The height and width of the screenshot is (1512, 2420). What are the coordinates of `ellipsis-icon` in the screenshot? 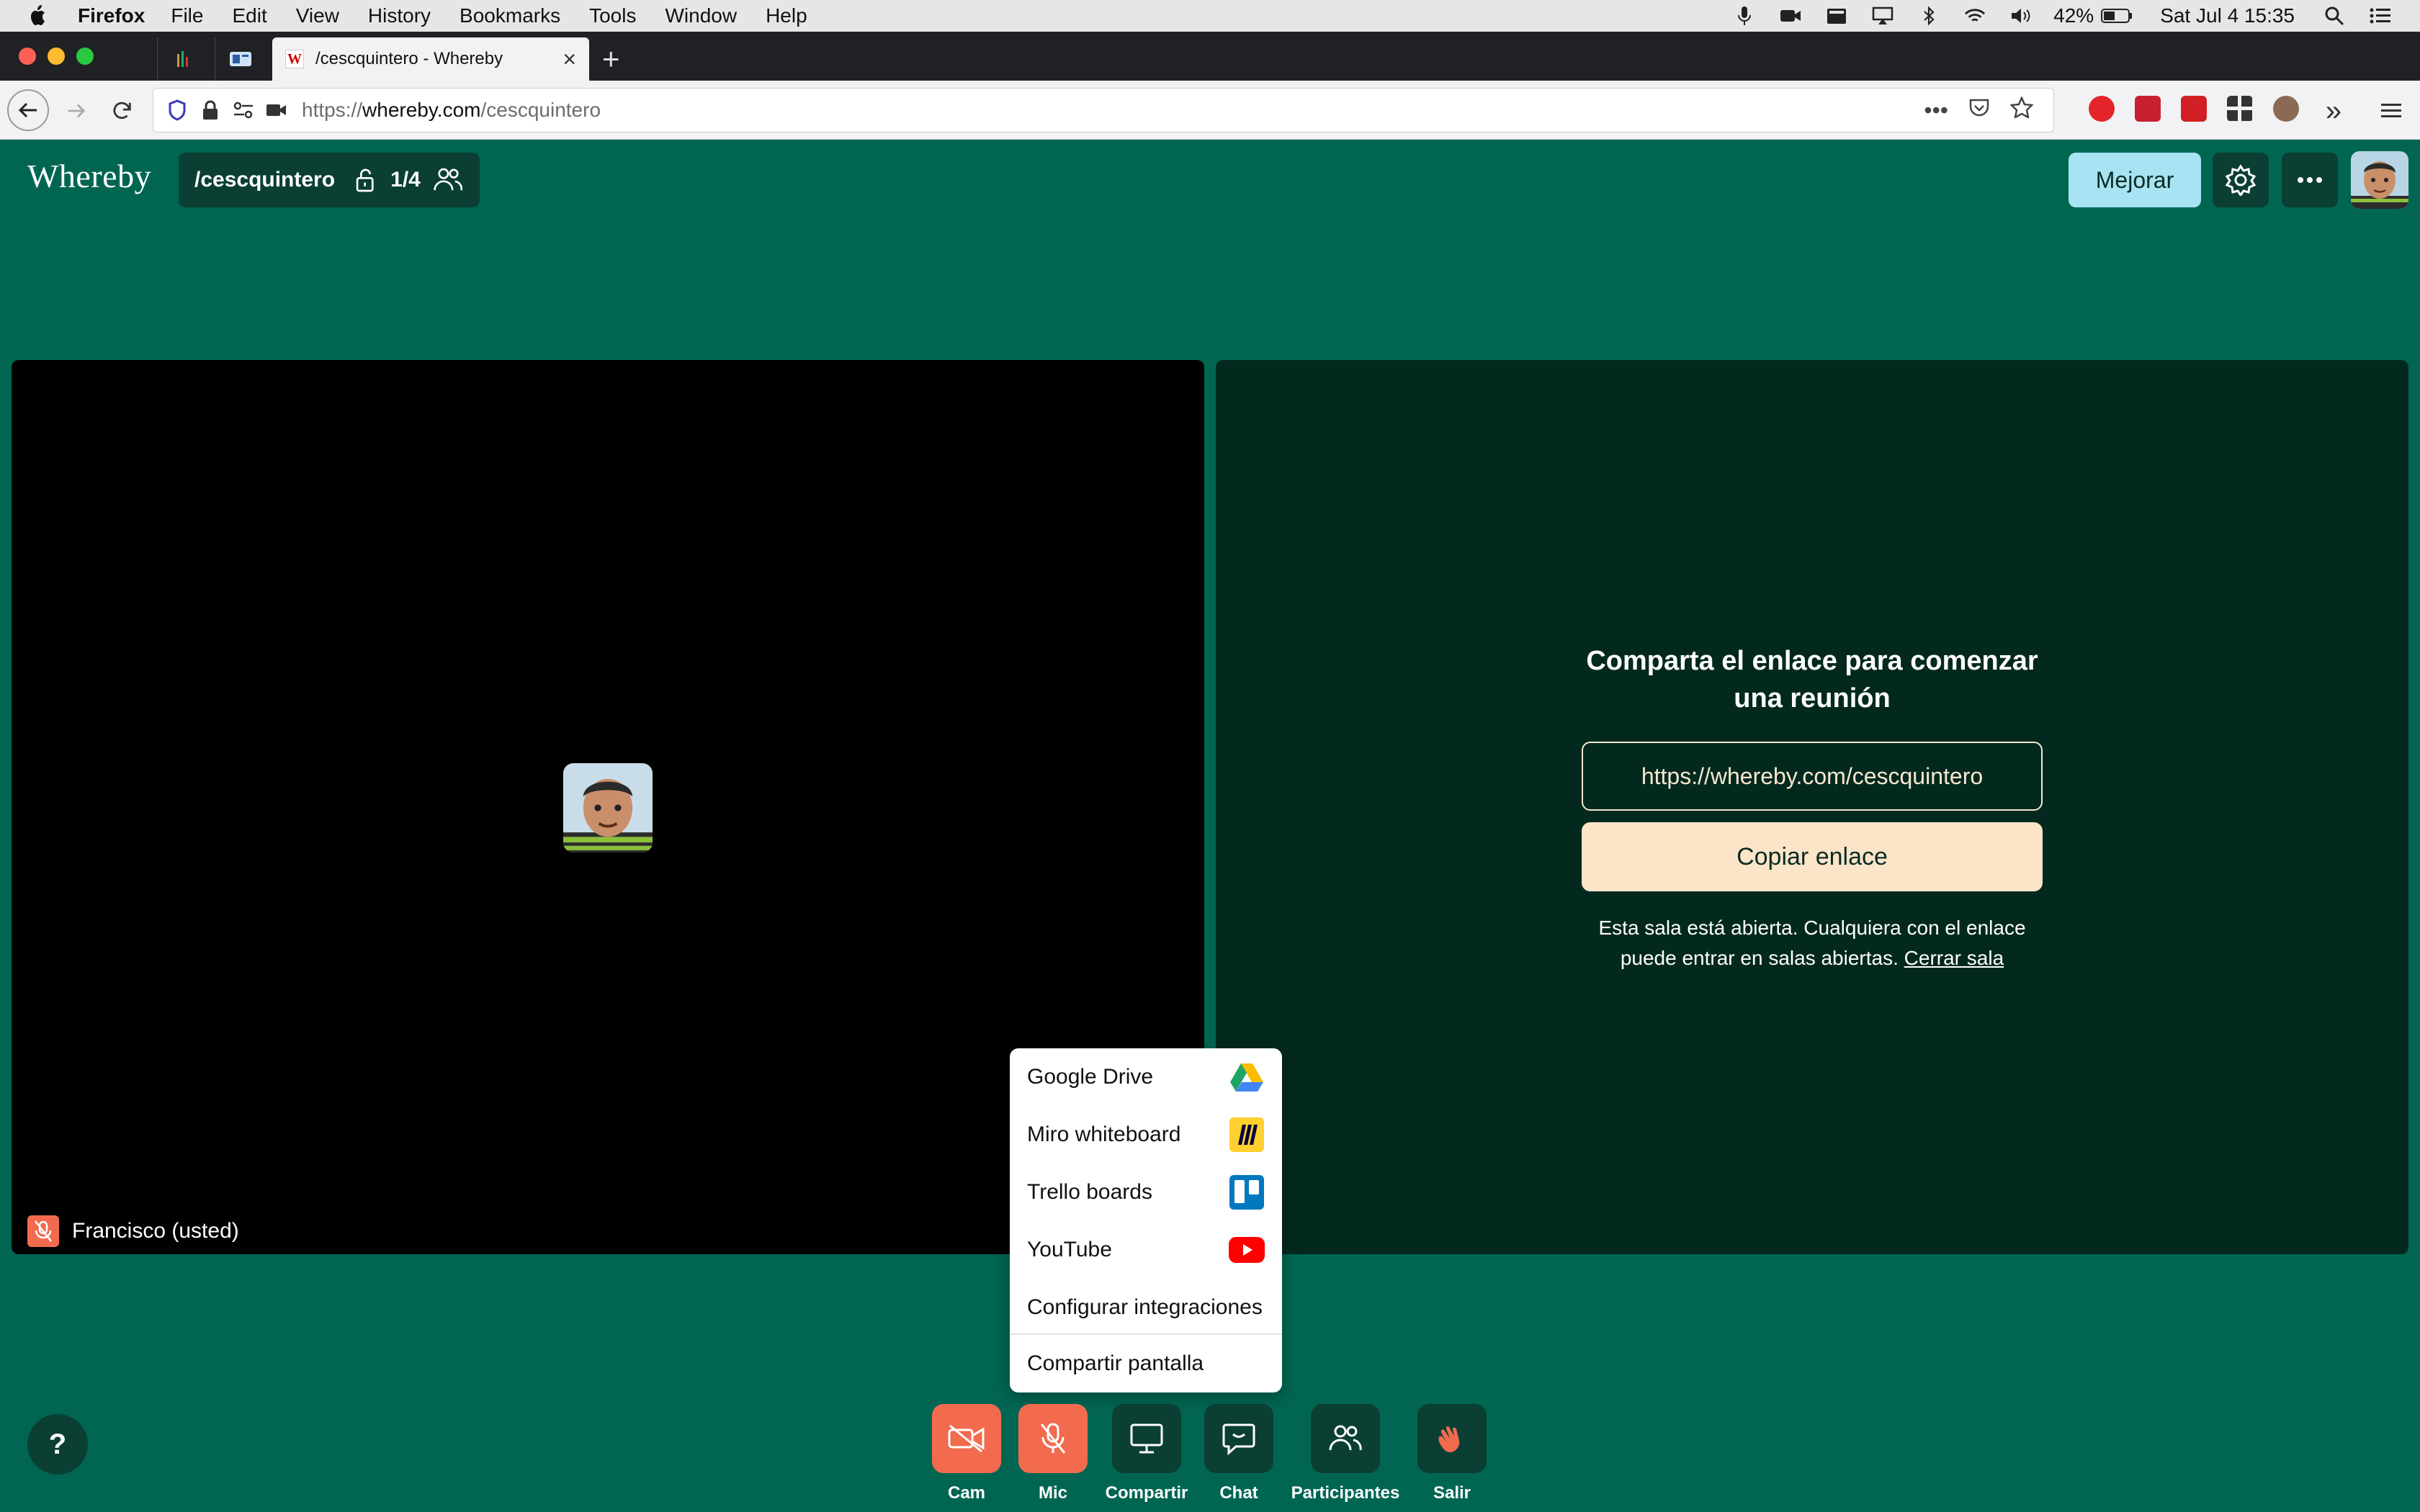 It's located at (2310, 180).